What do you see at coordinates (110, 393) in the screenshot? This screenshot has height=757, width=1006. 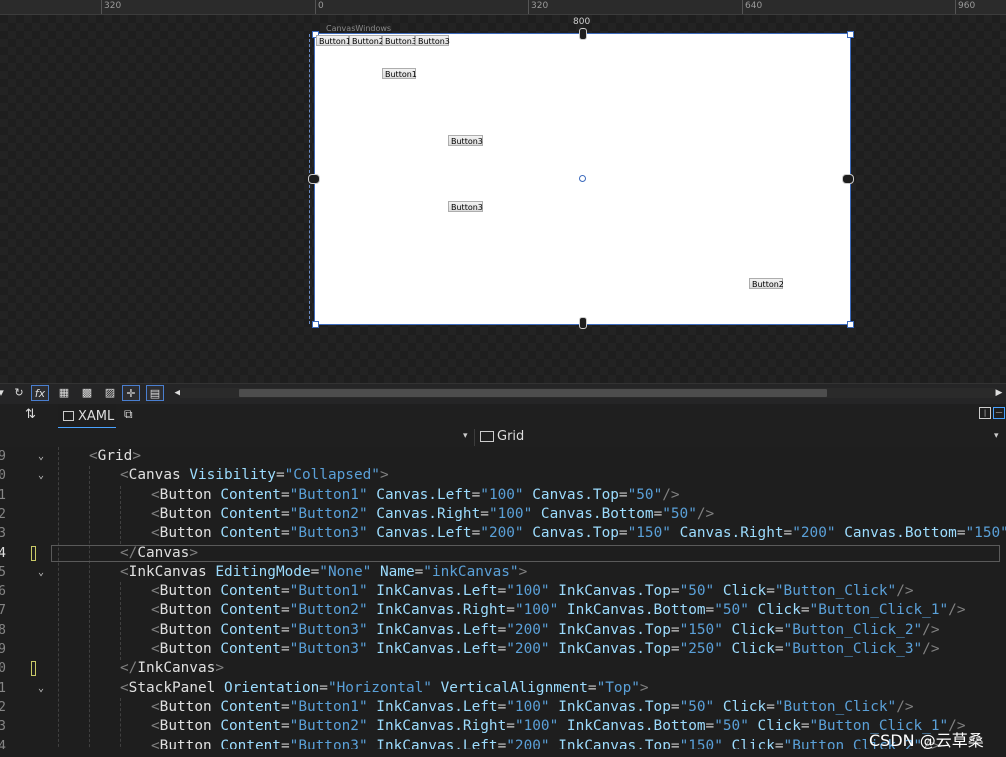 I see `checker-icon: ▨` at bounding box center [110, 393].